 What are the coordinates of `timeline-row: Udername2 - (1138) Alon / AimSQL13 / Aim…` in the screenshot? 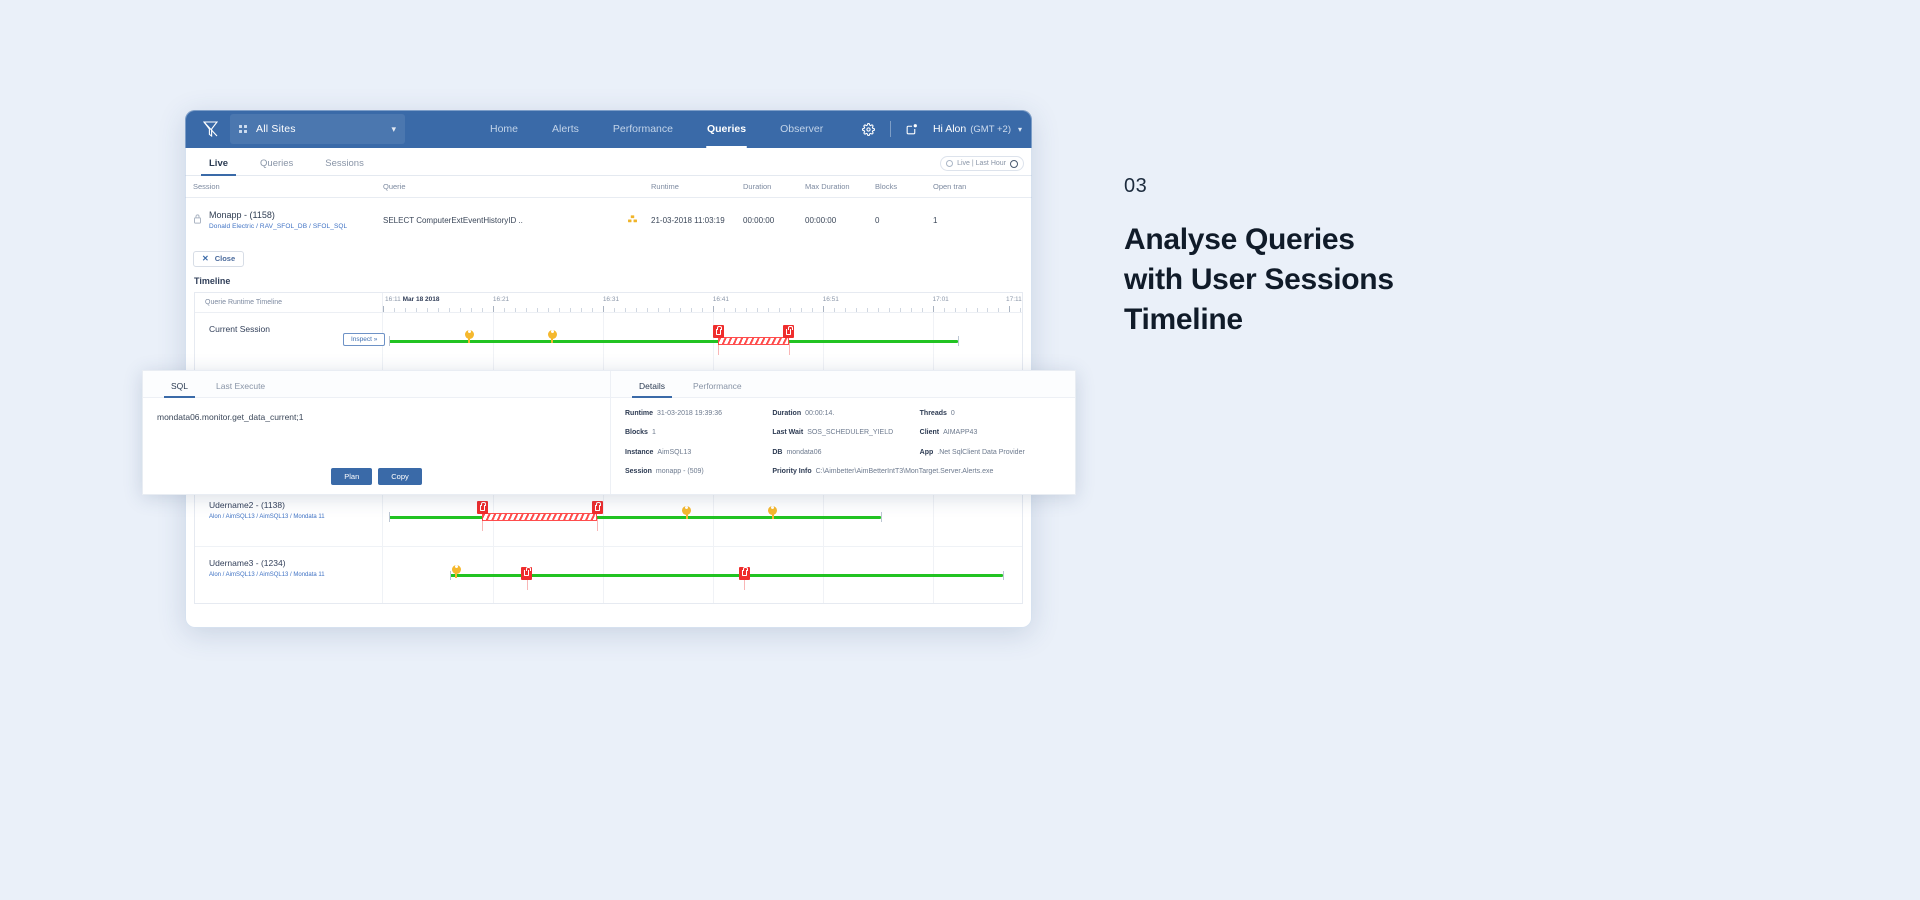 It's located at (608, 517).